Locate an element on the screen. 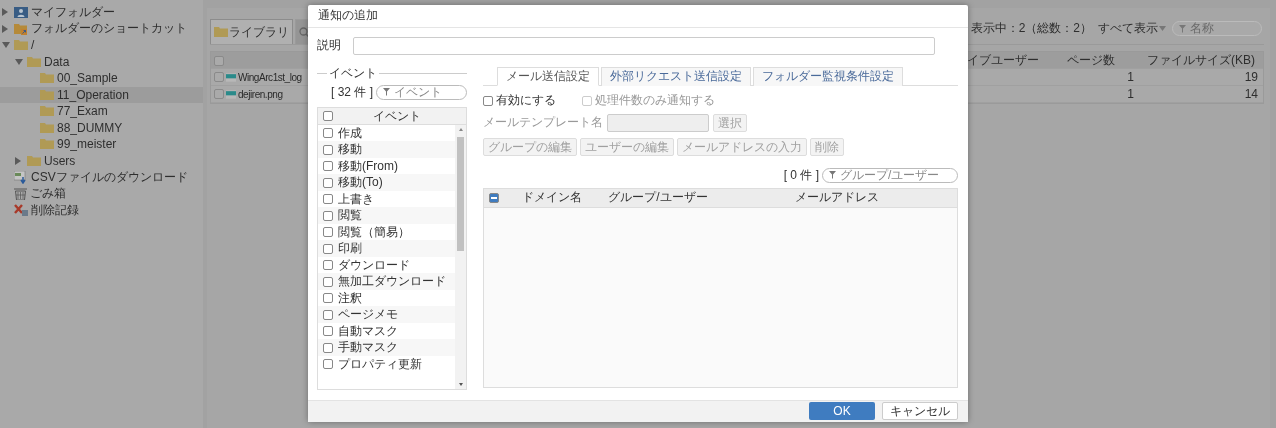 The height and width of the screenshot is (428, 1276). tree-item: フォルダーのショートカット is located at coordinates (101, 28).